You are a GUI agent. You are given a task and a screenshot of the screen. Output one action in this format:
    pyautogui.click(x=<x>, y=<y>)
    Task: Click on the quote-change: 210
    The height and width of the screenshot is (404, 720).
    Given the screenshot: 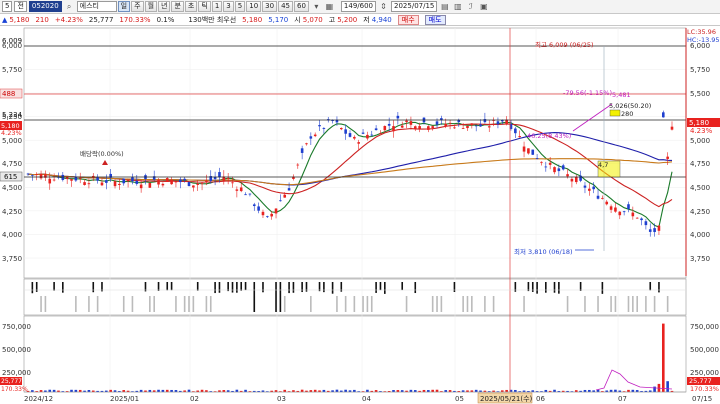 What is the action you would take?
    pyautogui.click(x=42, y=19)
    